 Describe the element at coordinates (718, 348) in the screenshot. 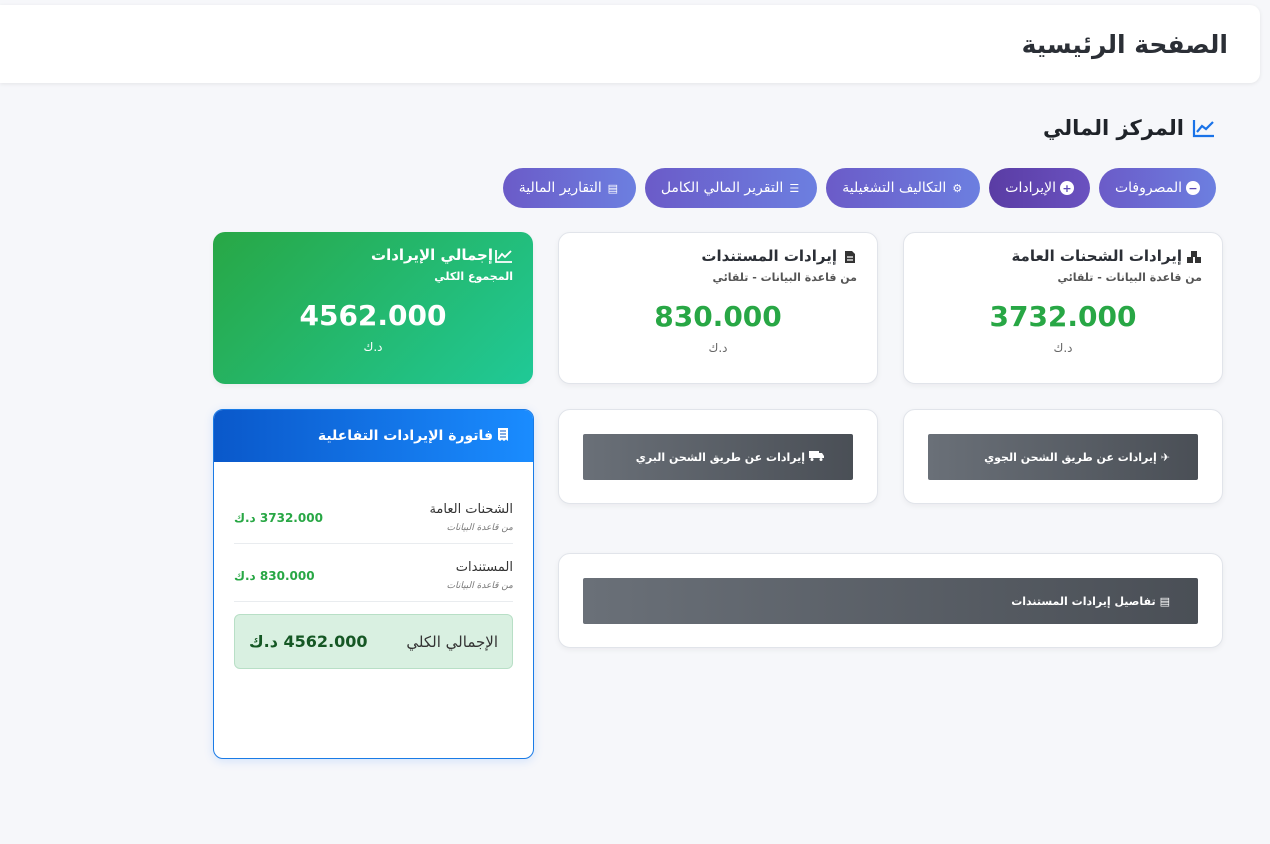

I see `documents-revenue-unit: د.ك` at that location.